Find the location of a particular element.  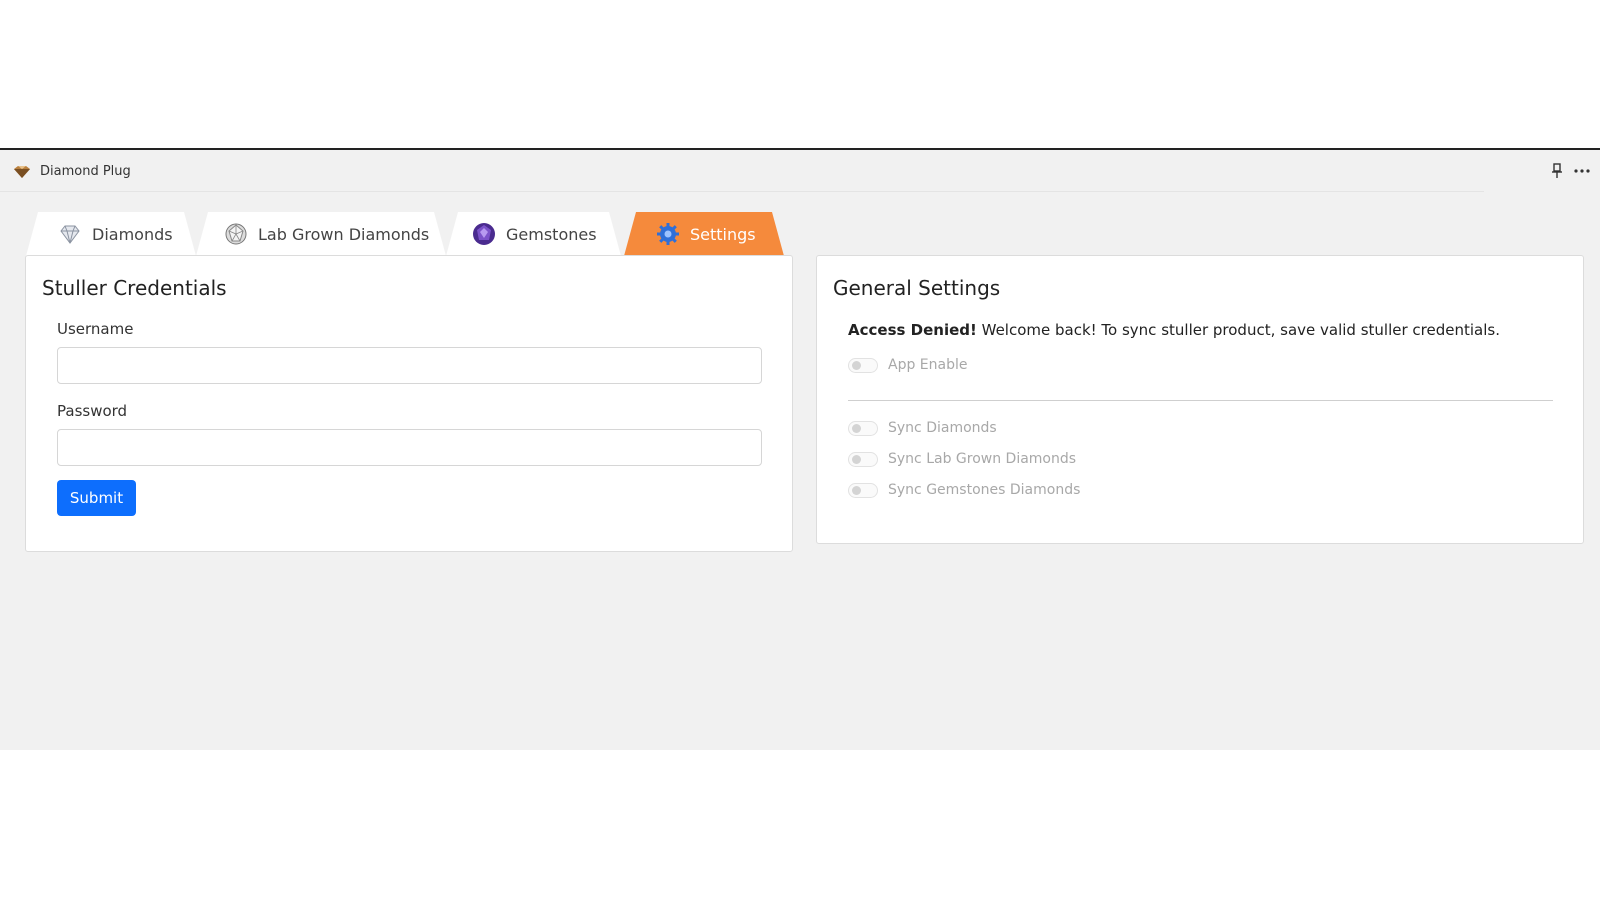

toggle-label: Sync Diamonds is located at coordinates (942, 428).